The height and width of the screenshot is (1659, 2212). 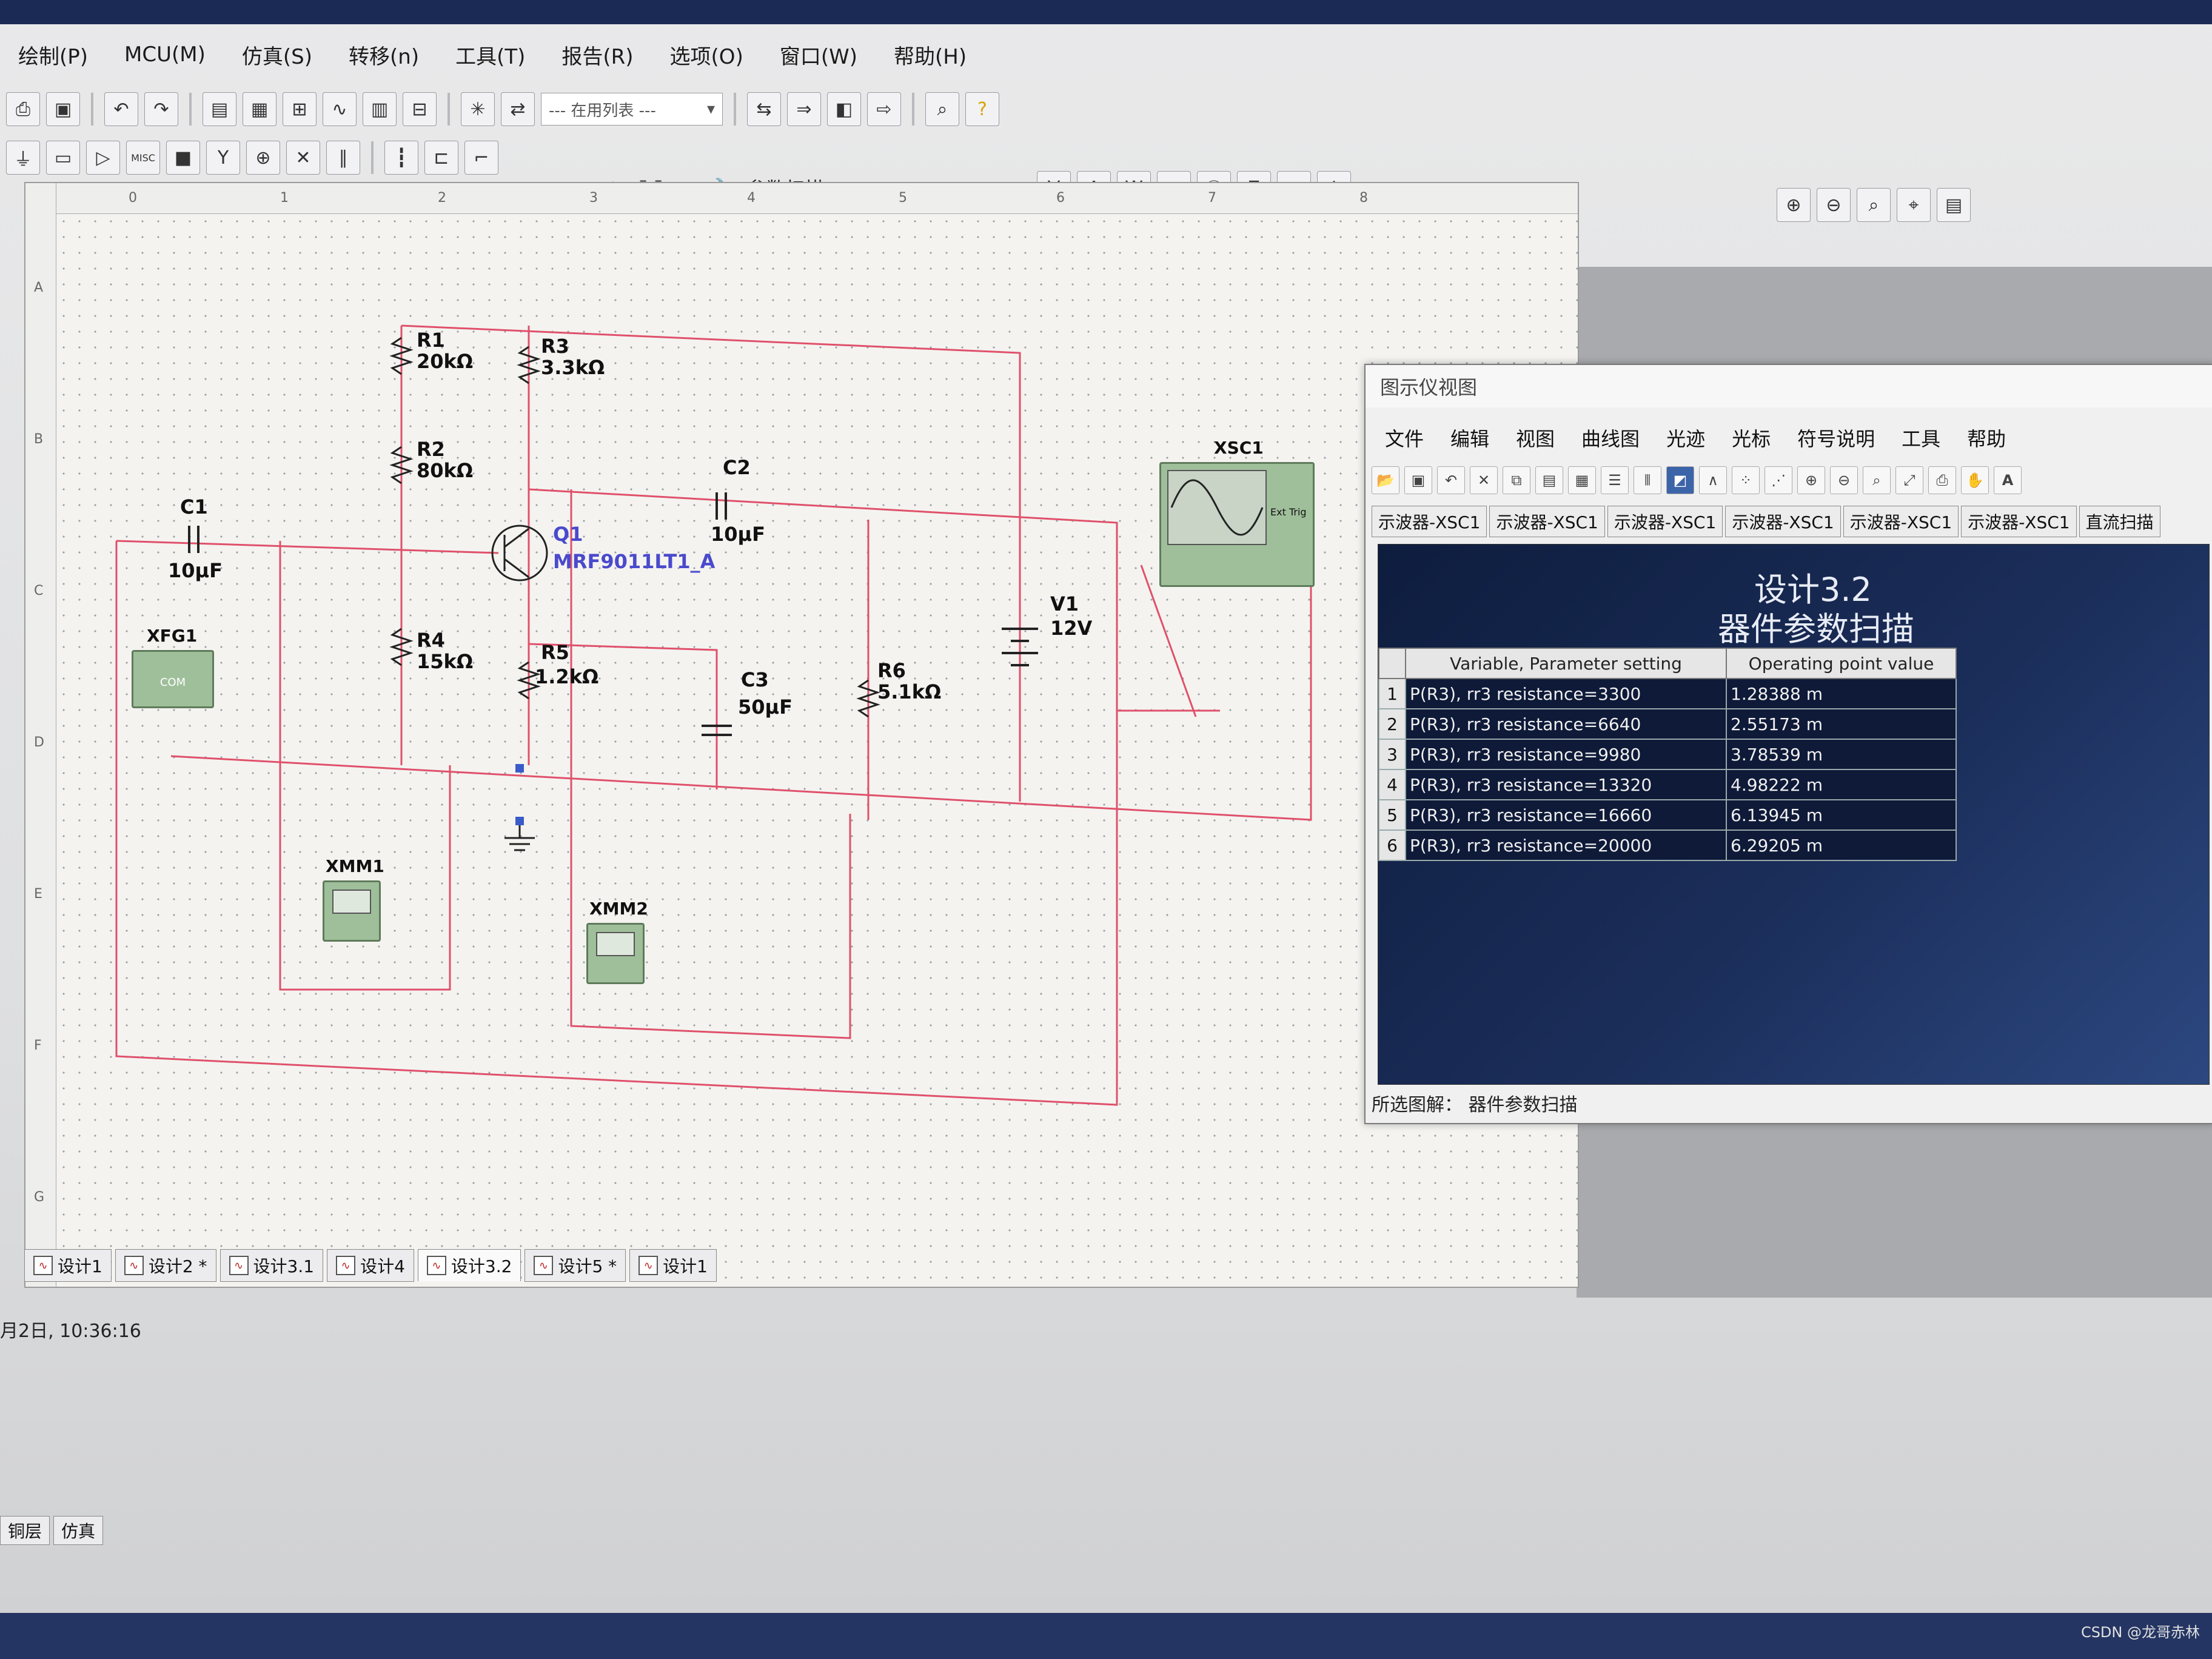 I want to click on zoom-full-icon: ⤢, so click(x=1909, y=480).